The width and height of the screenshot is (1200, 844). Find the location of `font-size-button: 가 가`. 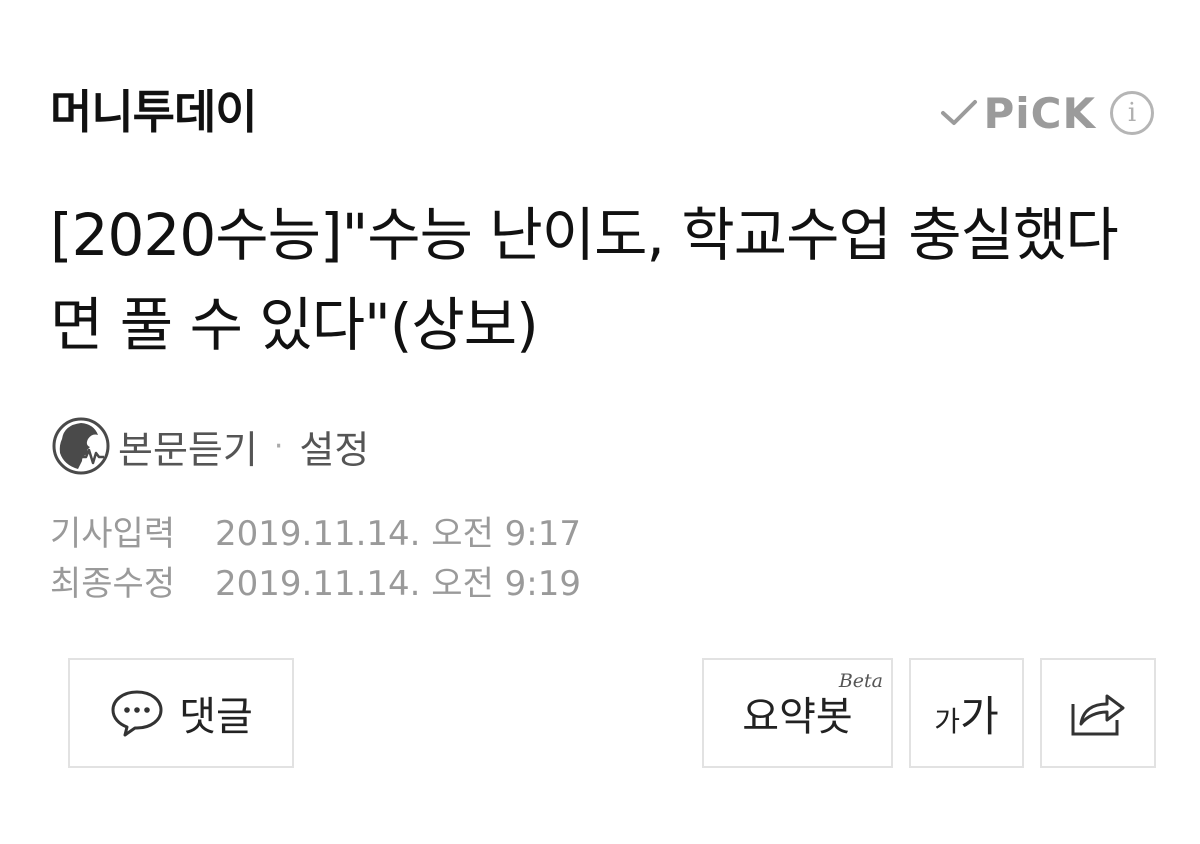

font-size-button: 가 가 is located at coordinates (966, 713).